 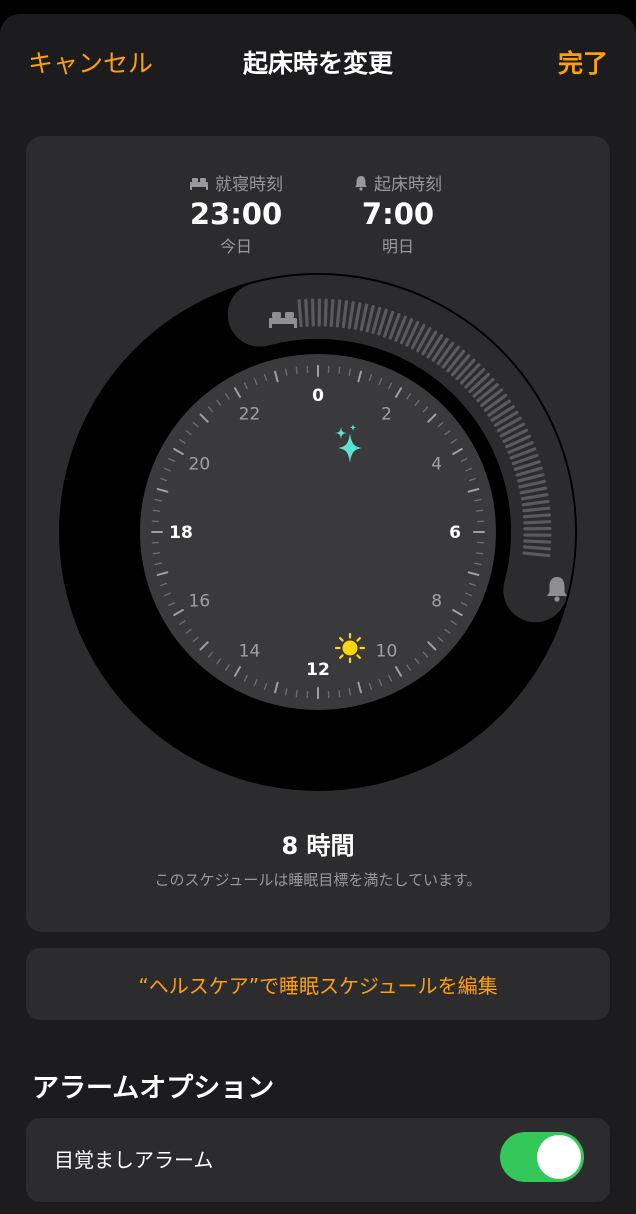 What do you see at coordinates (408, 182) in the screenshot?
I see `wake-label: 起床時刻` at bounding box center [408, 182].